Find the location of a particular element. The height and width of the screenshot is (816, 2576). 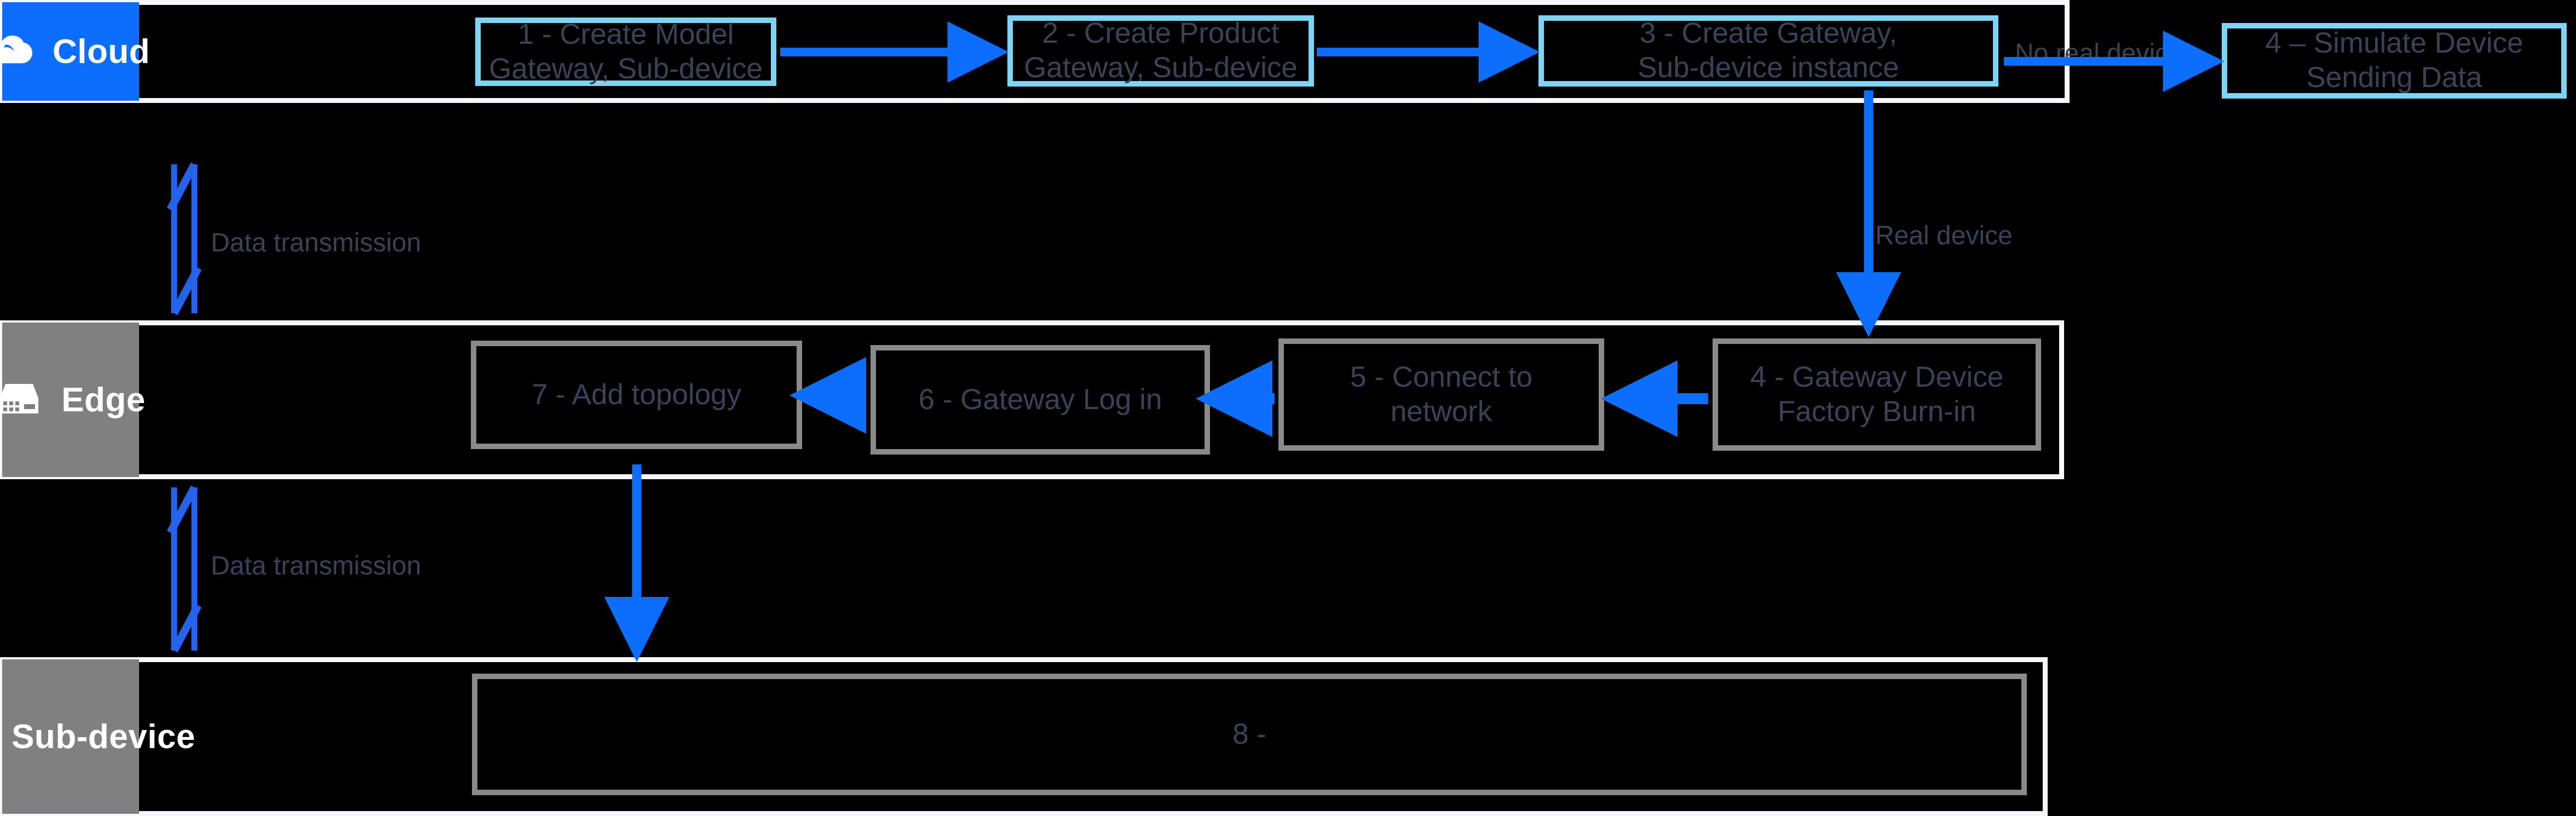

process-box-step4-simulate-label: 4 – Simulate Device Sending Data is located at coordinates (2394, 60).